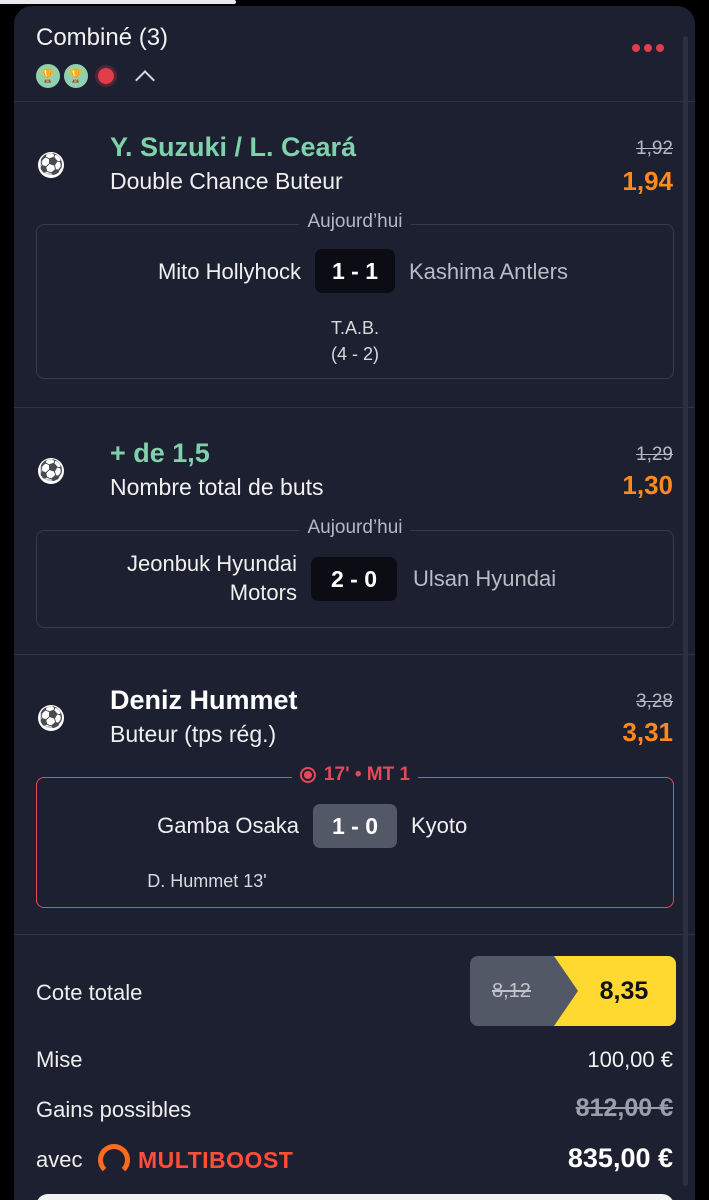 Image resolution: width=709 pixels, height=1200 pixels. What do you see at coordinates (654, 454) in the screenshot?
I see `odd-previous: 1,29` at bounding box center [654, 454].